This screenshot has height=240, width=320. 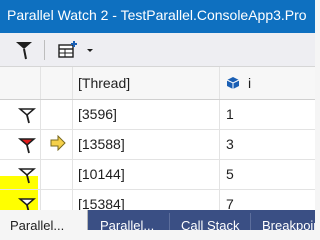 What do you see at coordinates (157, 175) in the screenshot?
I see `table-row: [10144] 5` at bounding box center [157, 175].